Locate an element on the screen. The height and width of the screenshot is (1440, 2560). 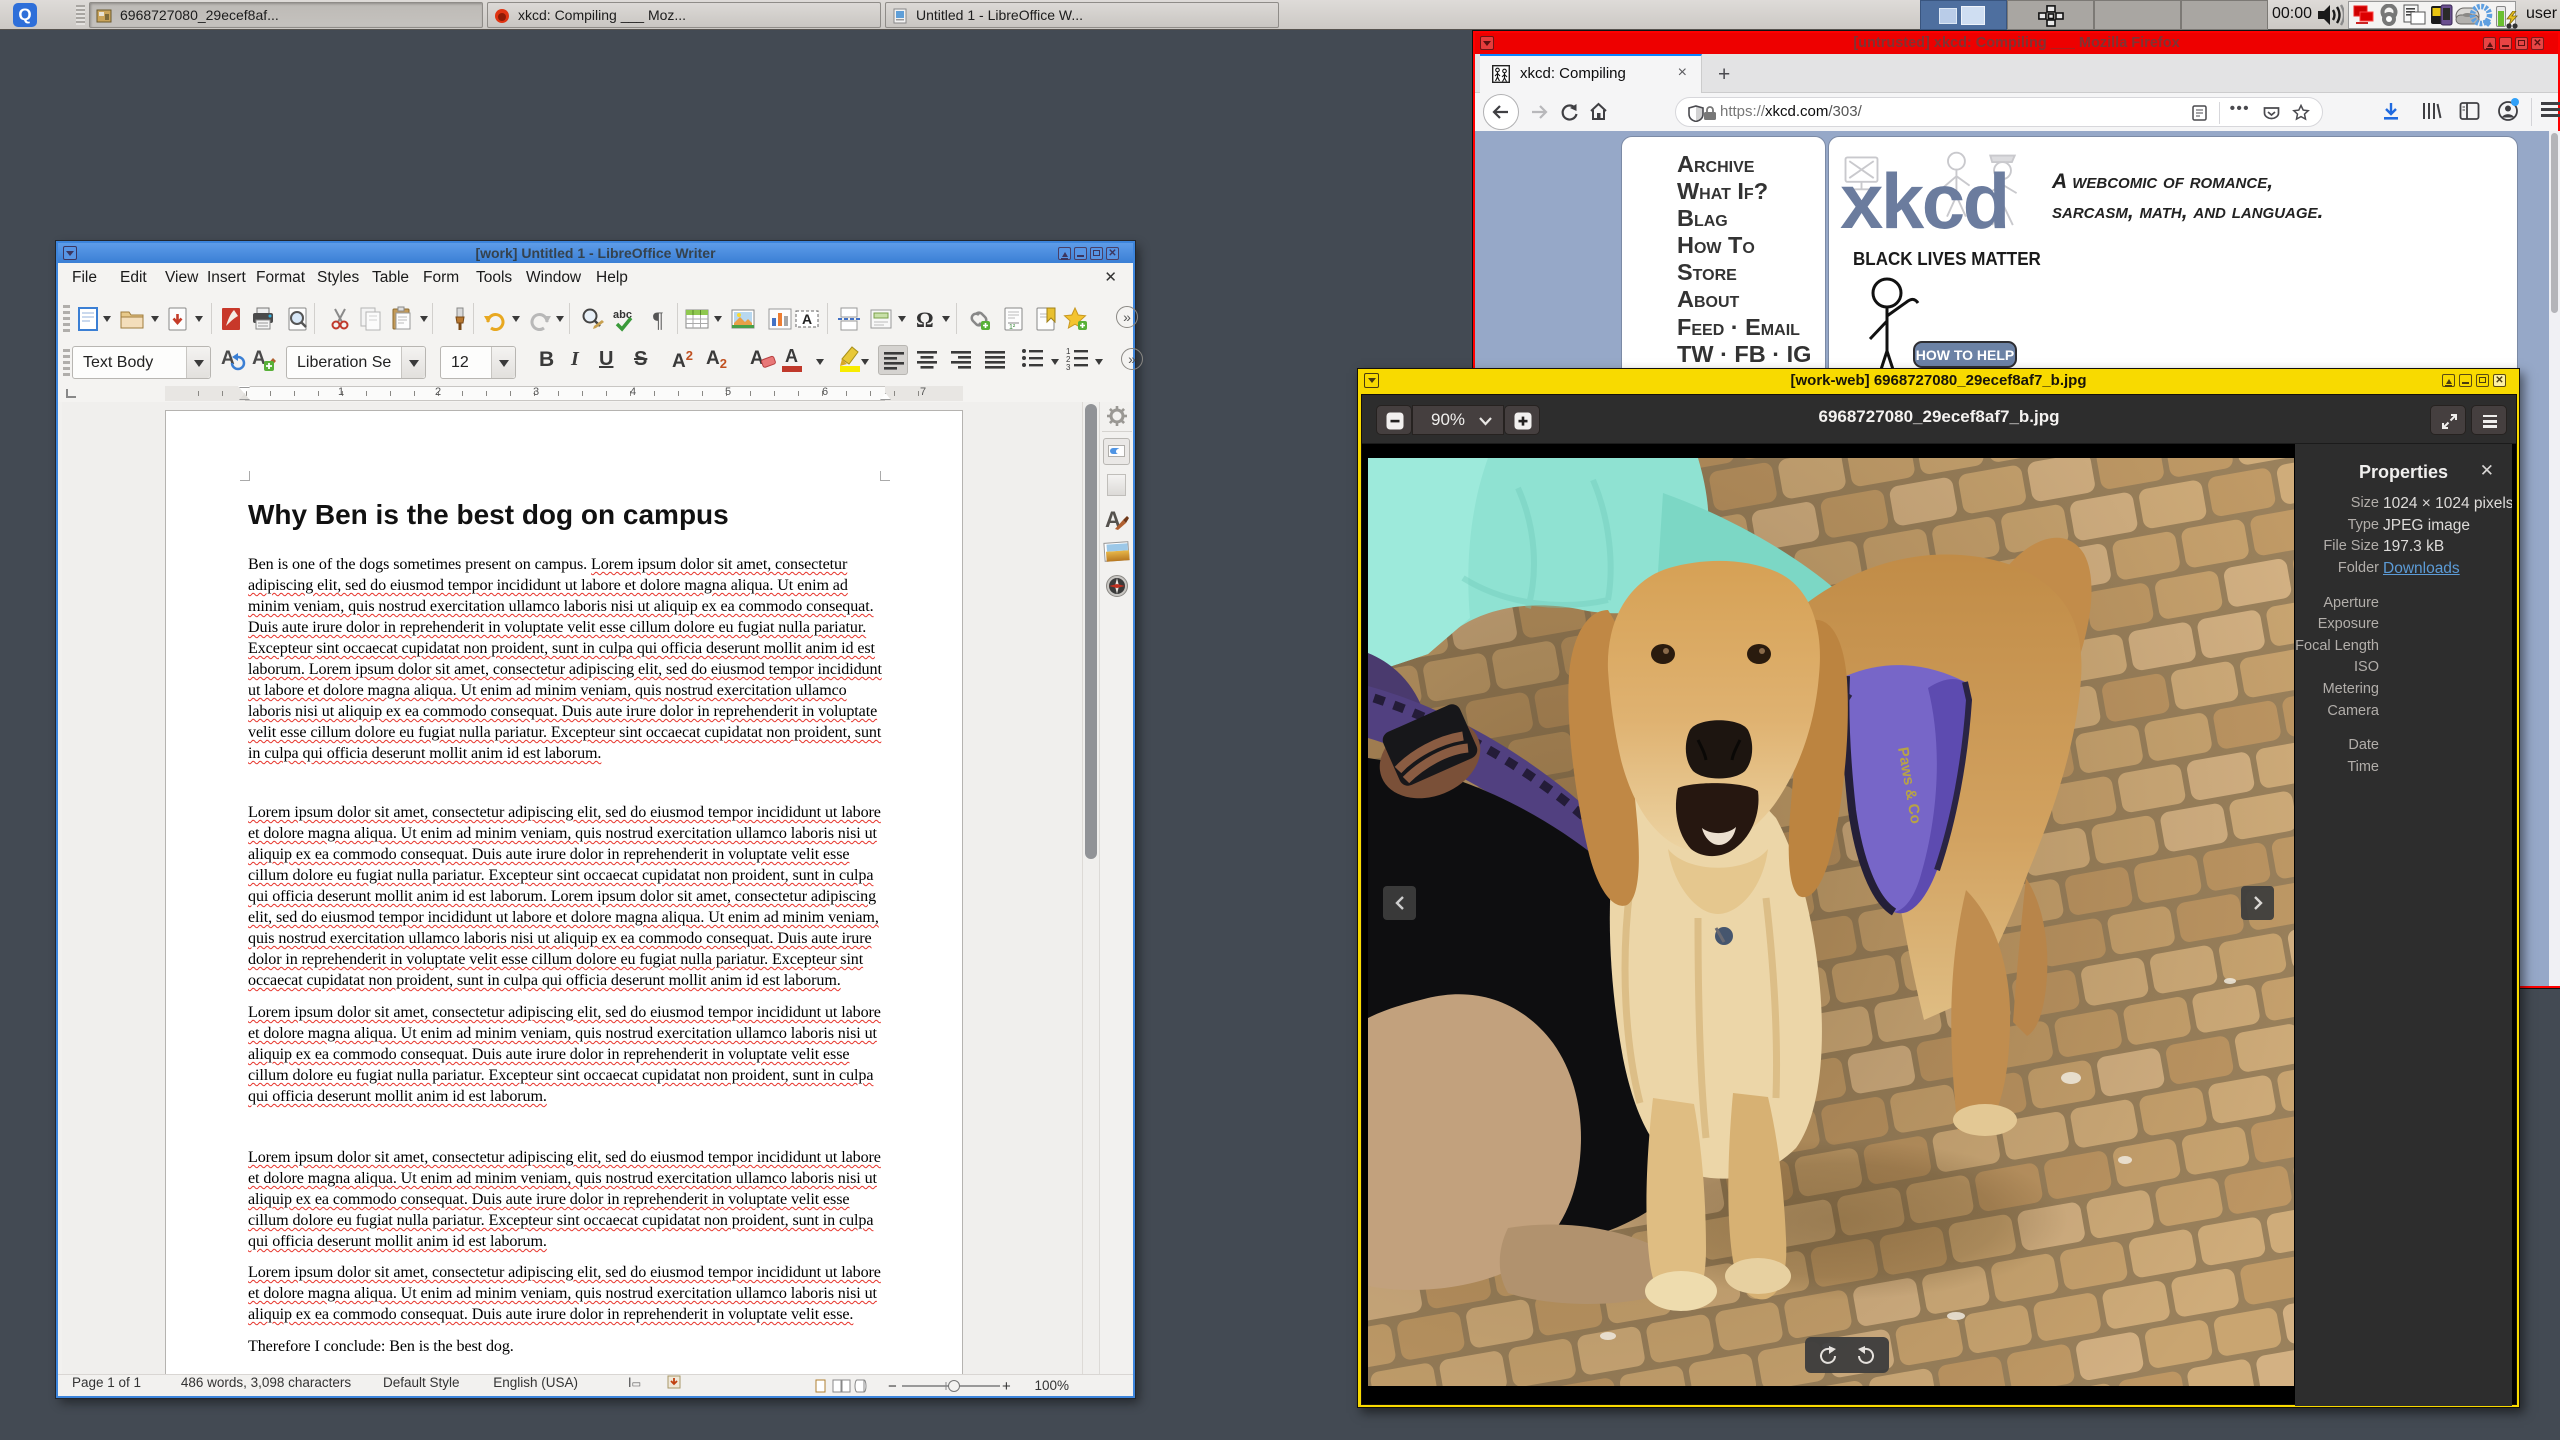
svg-text: 1² is located at coordinates (1012, 327).